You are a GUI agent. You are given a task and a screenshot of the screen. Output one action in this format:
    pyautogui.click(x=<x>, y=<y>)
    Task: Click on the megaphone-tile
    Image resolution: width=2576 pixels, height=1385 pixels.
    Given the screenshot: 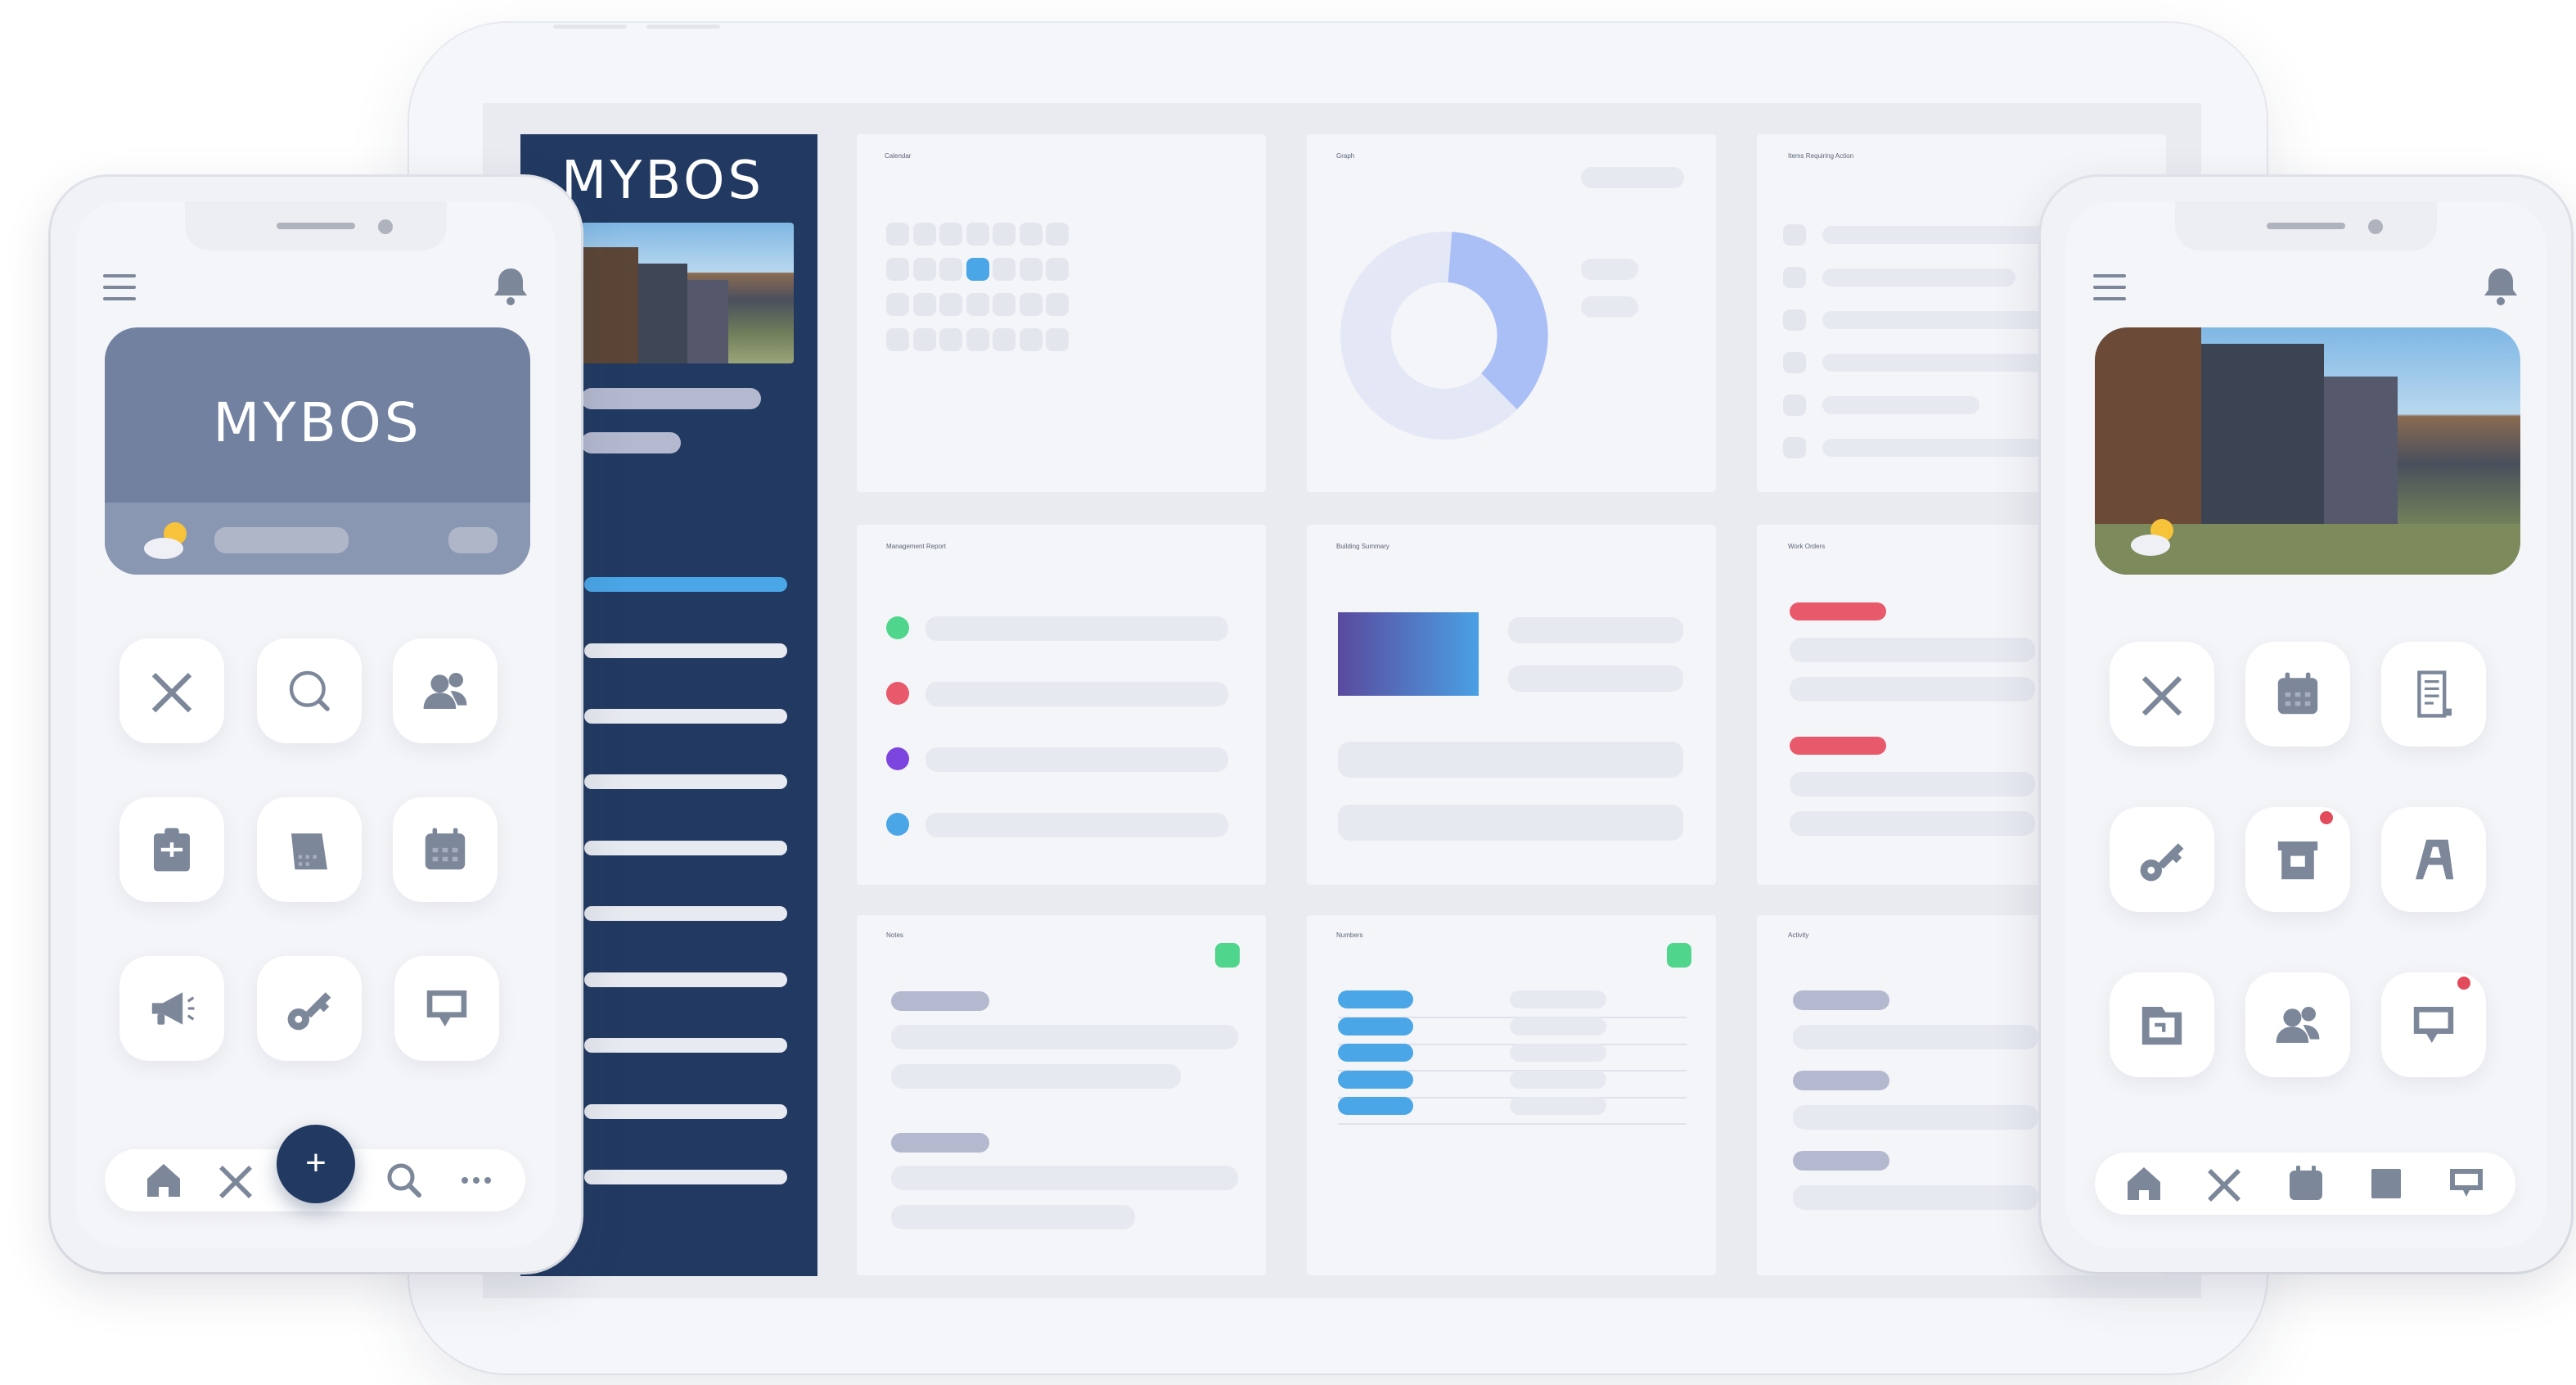 What is the action you would take?
    pyautogui.click(x=171, y=1008)
    